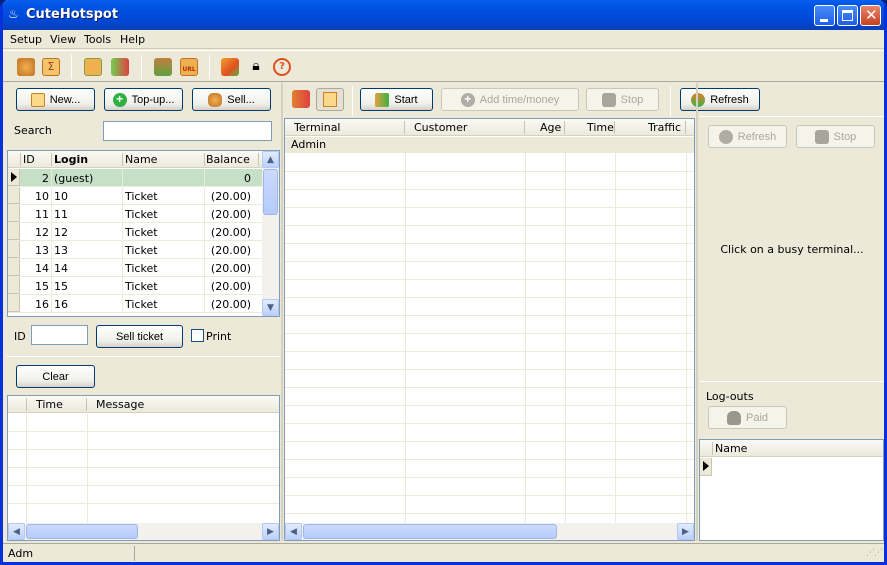 The height and width of the screenshot is (565, 887). I want to click on search-input, so click(187, 131).